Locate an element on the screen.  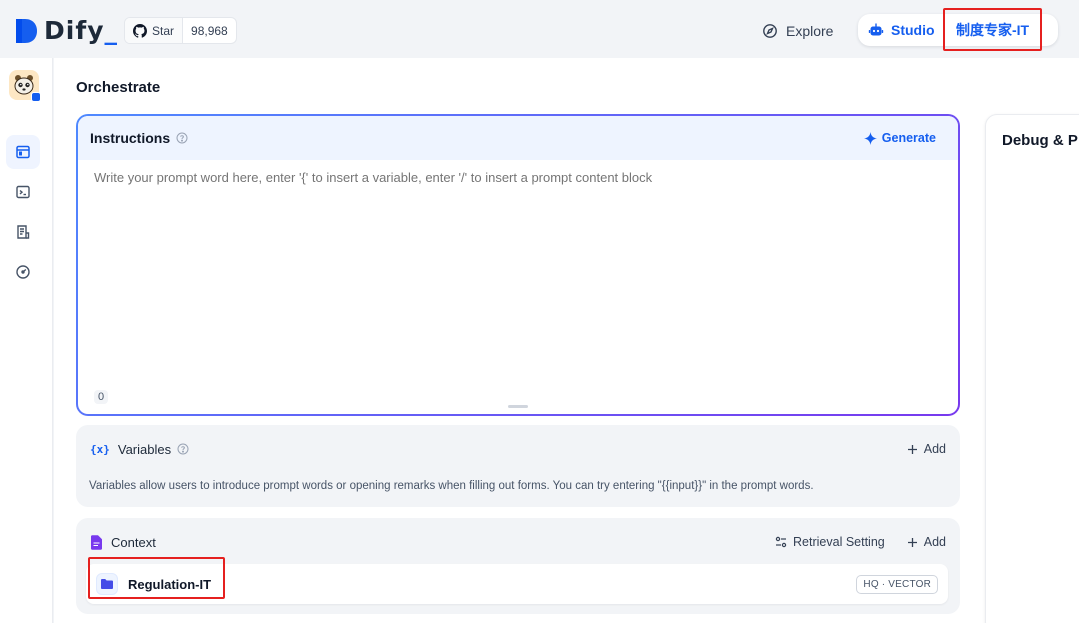
context-title: Context is located at coordinates (133, 542).